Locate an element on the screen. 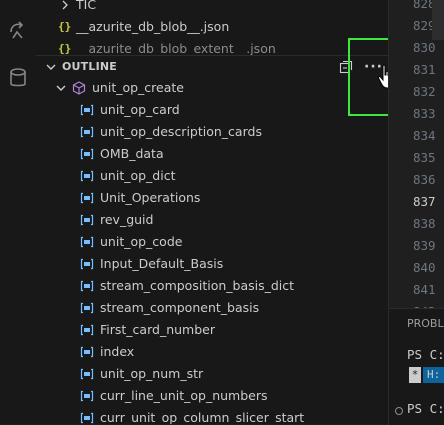  outline-item-variable: curr_unit_op_column_slicer_start is located at coordinates (212, 415).